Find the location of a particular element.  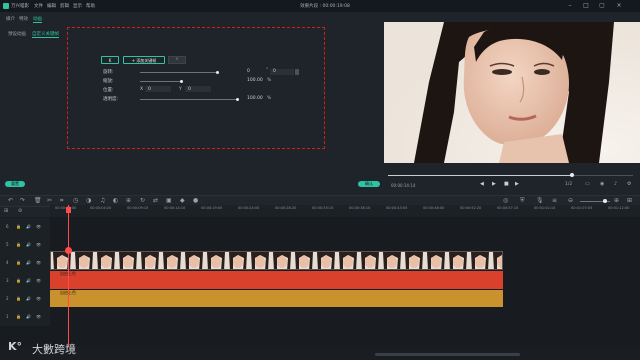

track-number: 1 is located at coordinates (7, 316).